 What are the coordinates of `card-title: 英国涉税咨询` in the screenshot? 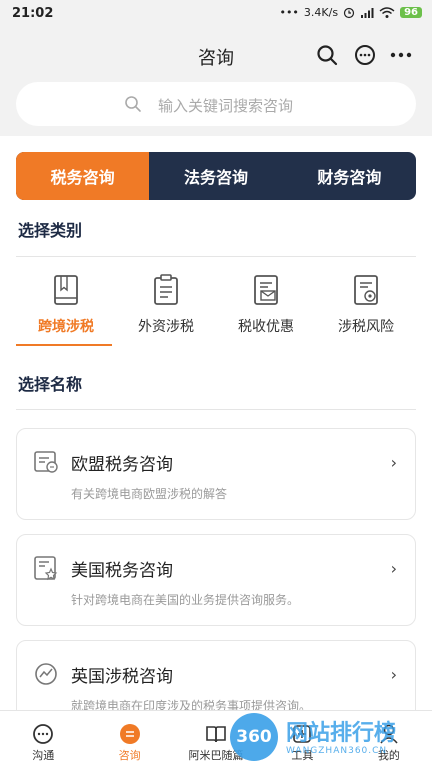 It's located at (122, 677).